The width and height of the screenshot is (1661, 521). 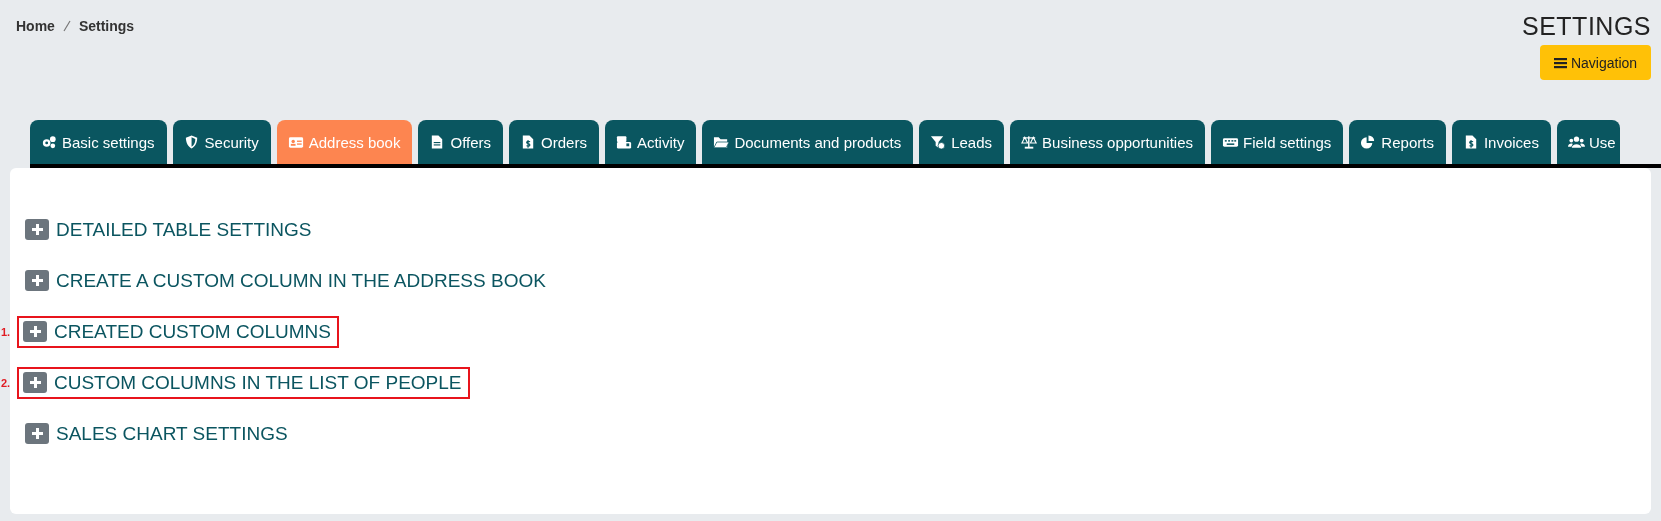 What do you see at coordinates (98, 142) in the screenshot?
I see `tab: Basic settings` at bounding box center [98, 142].